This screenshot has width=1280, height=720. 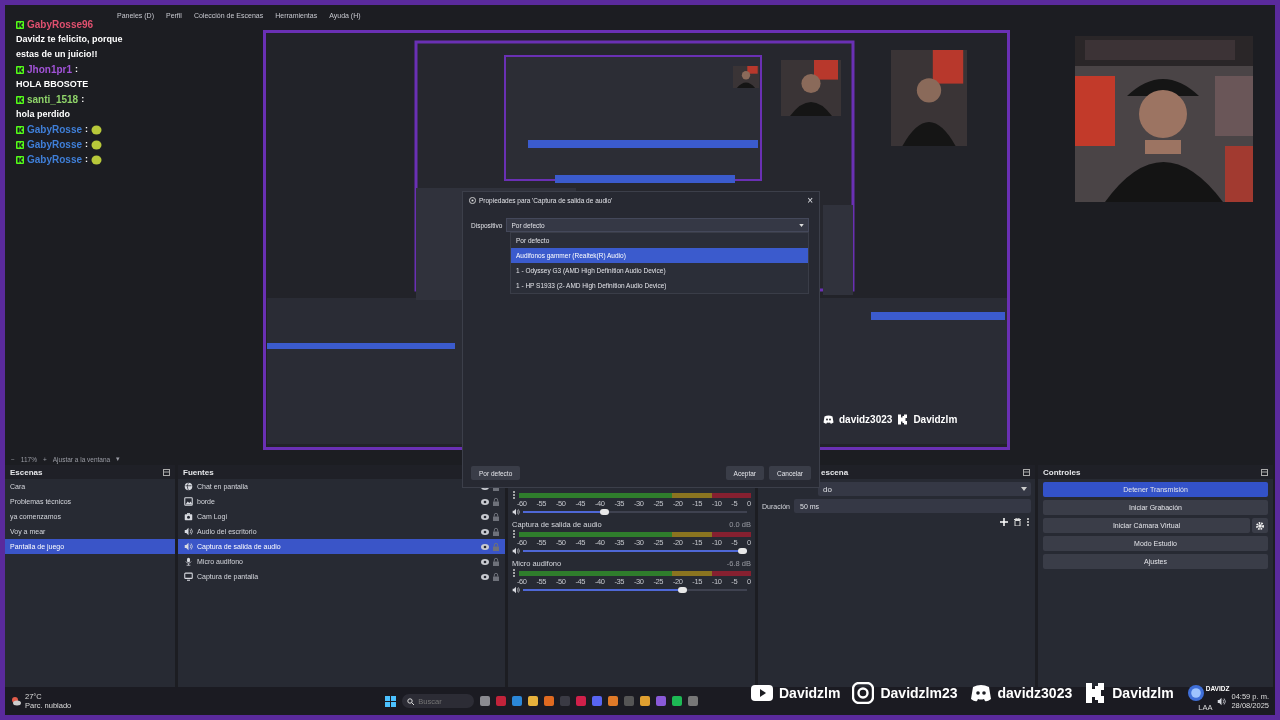 I want to click on chat-message: hola perdido, so click(x=43, y=114).